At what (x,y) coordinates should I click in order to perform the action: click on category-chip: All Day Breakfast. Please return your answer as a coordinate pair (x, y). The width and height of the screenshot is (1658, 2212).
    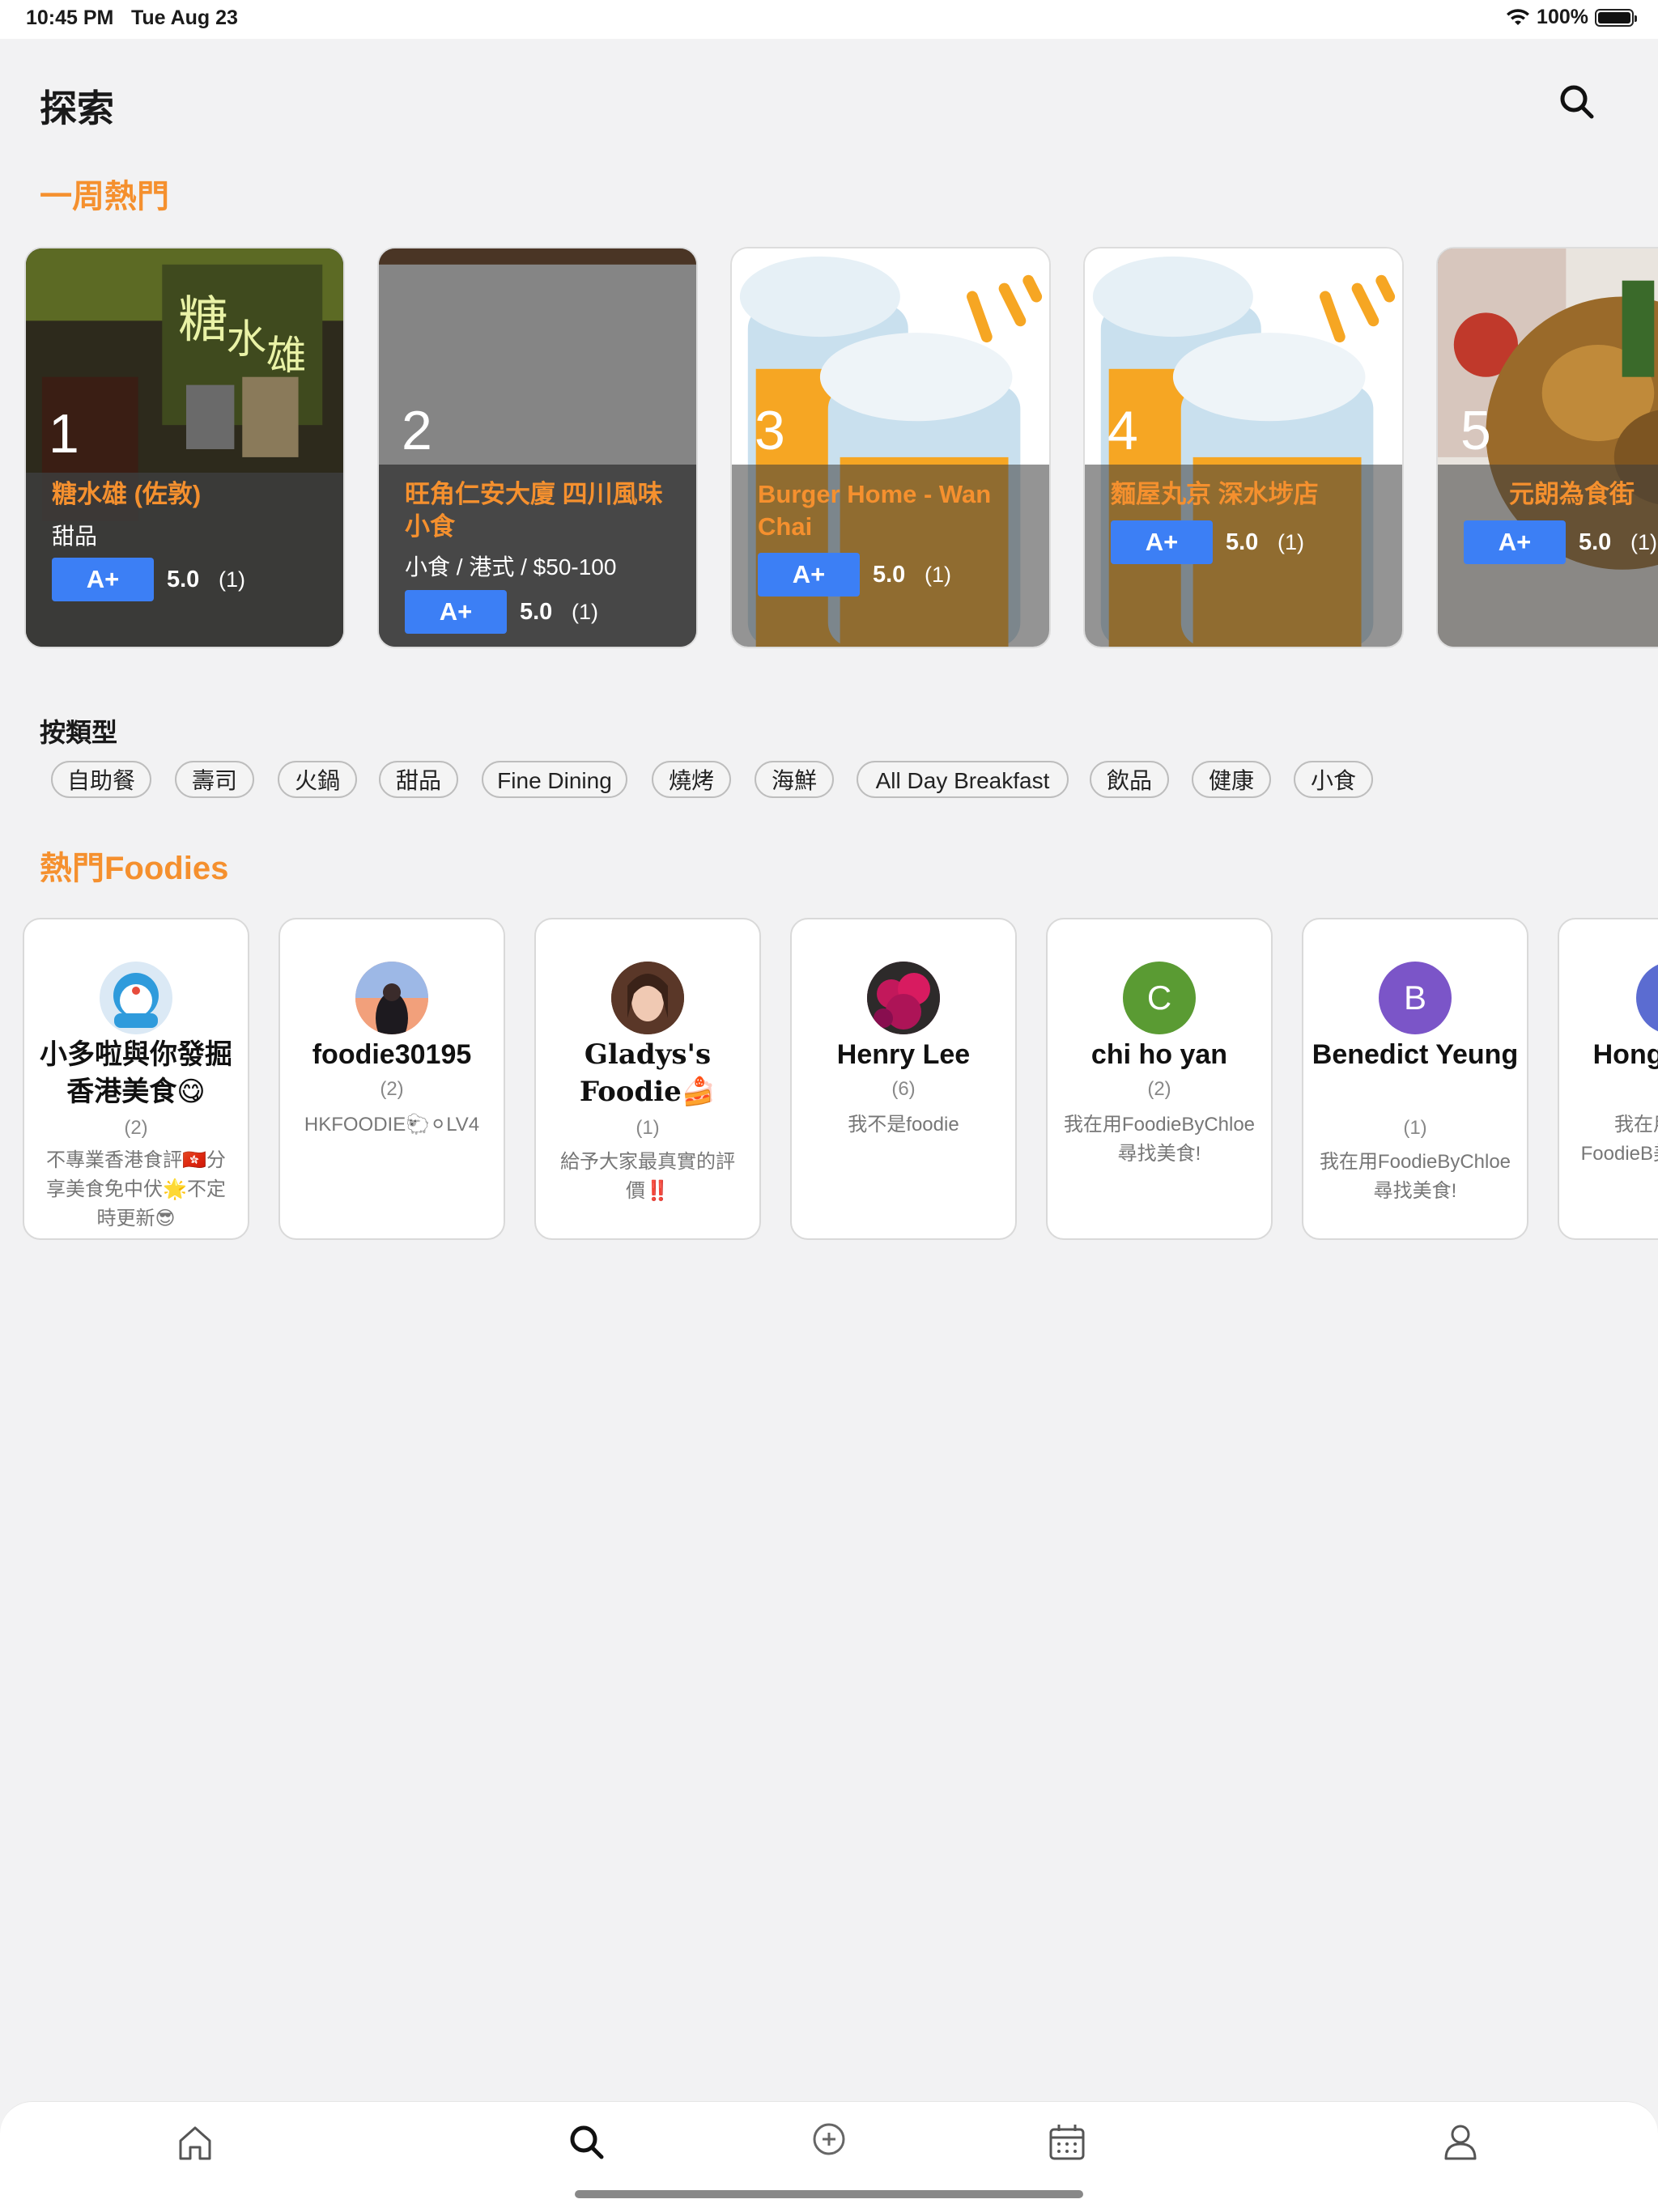
    Looking at the image, I should click on (963, 779).